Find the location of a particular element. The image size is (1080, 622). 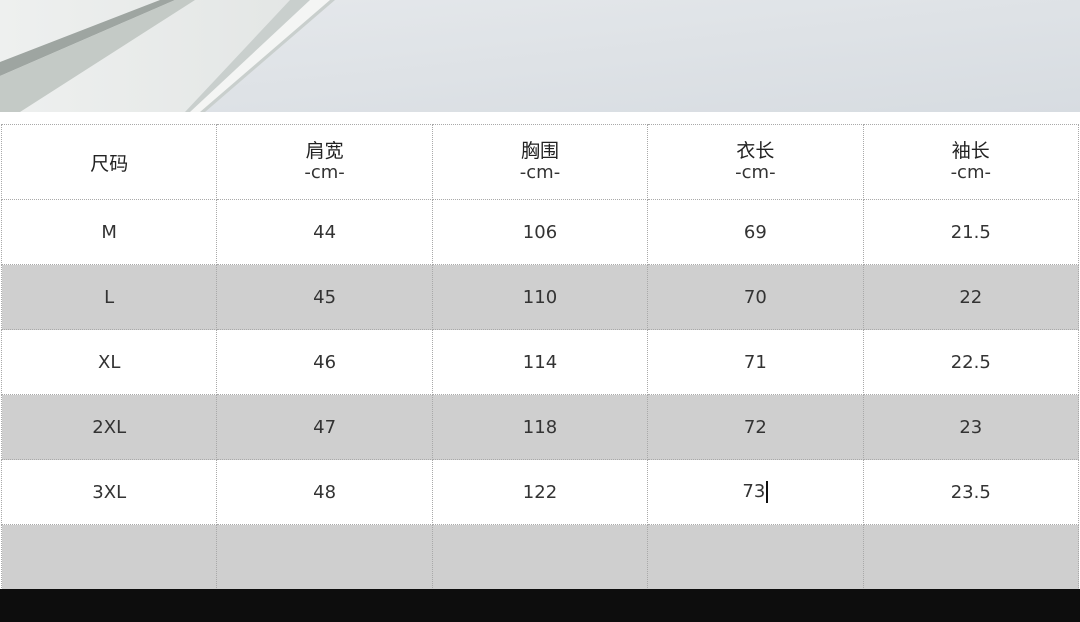

header-shoulder-unit: -cm- is located at coordinates (324, 172).